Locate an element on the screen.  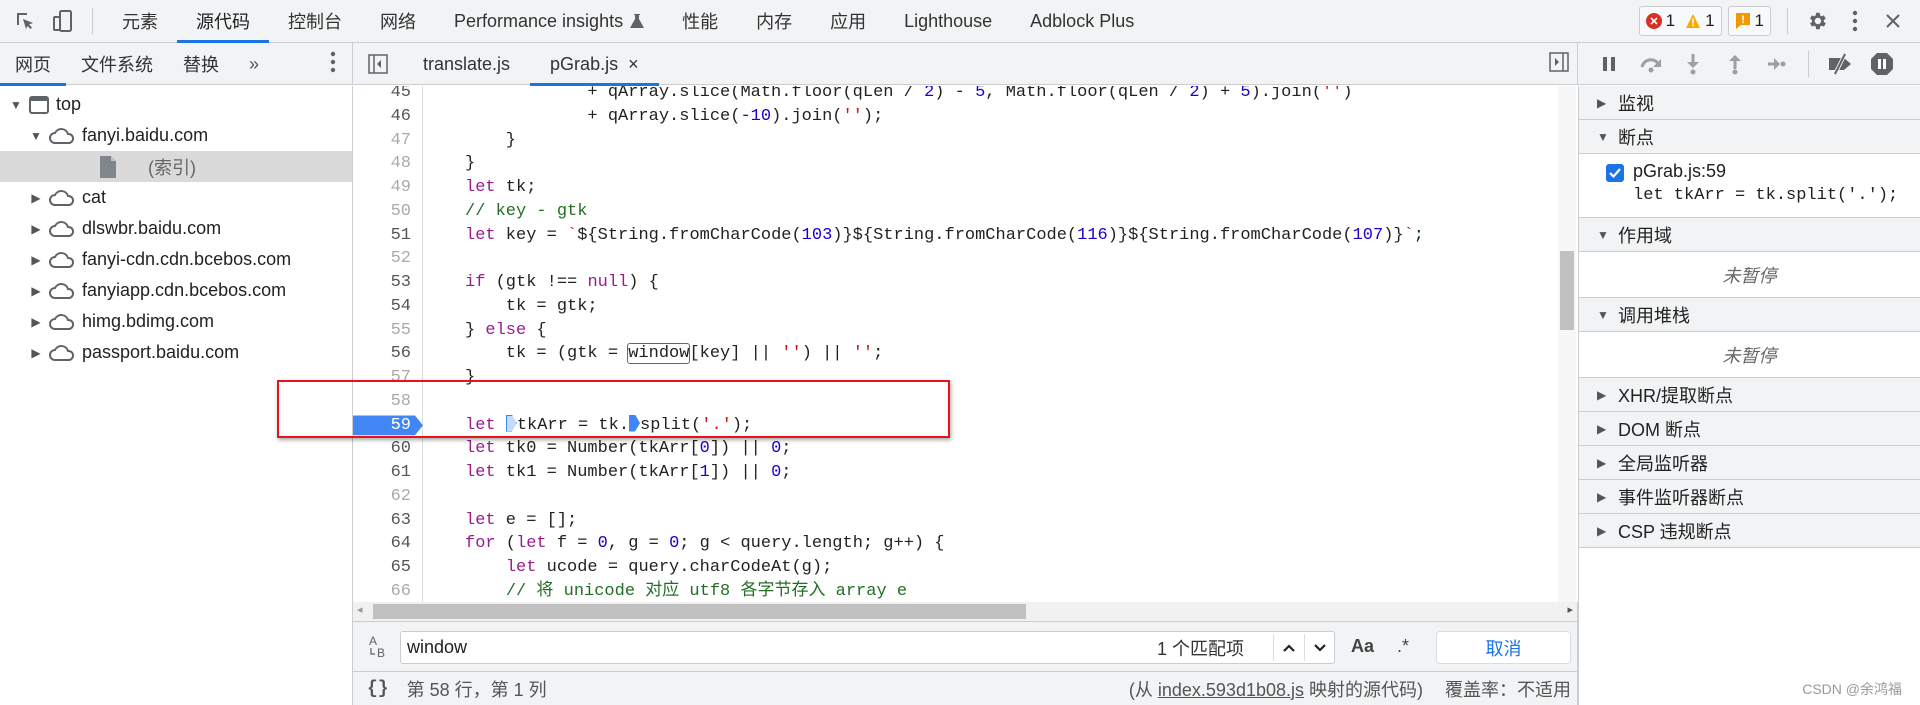
breakpoint-item: pGrab.js:59 let tkArr = tk.split('.'); is located at coordinates (1749, 185).